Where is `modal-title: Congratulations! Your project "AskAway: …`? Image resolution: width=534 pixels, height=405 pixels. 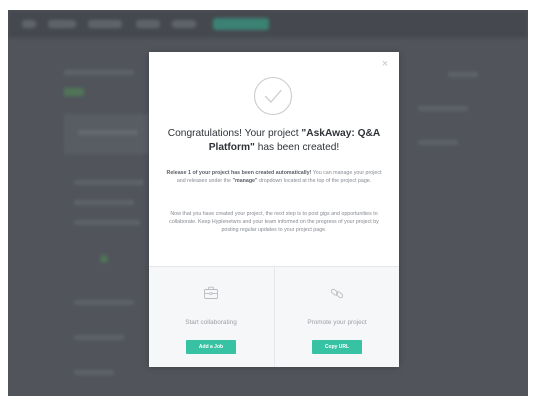 modal-title: Congratulations! Your project "AskAway: … is located at coordinates (274, 141).